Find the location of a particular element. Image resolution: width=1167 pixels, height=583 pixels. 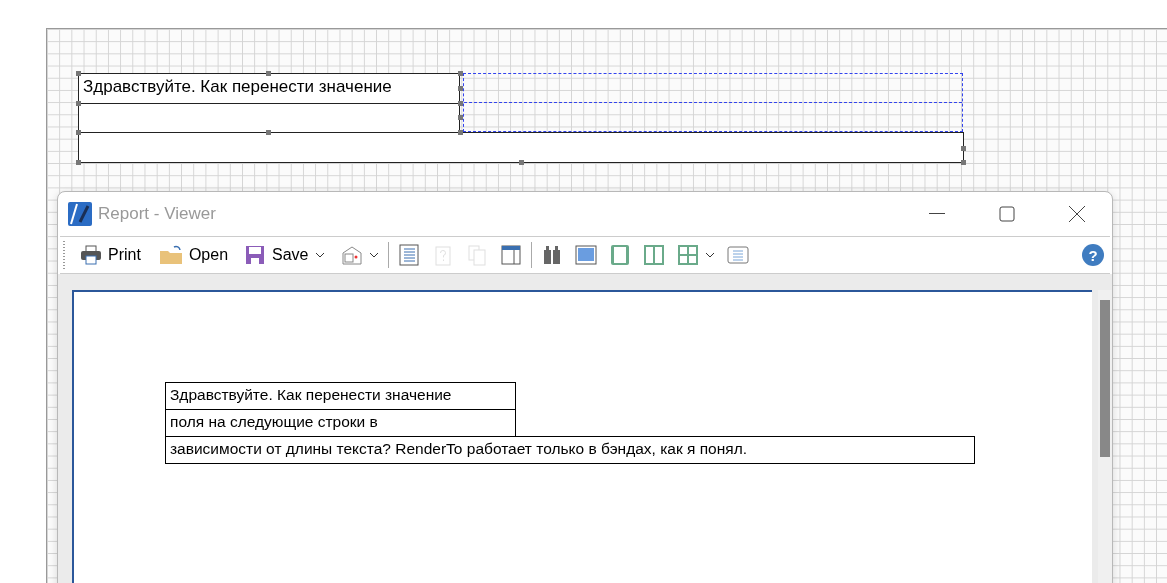

page-width-icon is located at coordinates (737, 255).